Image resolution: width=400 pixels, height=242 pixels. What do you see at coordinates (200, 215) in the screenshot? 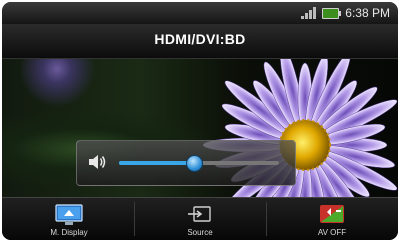
I see `input-source-icon` at bounding box center [200, 215].